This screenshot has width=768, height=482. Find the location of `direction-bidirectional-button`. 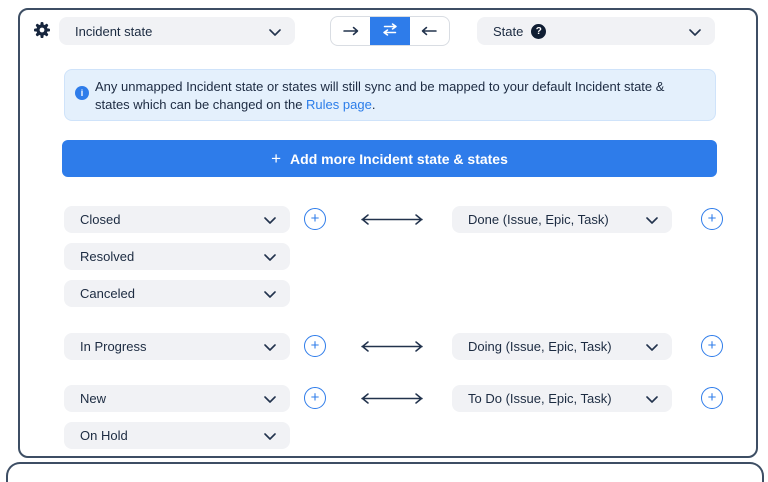

direction-bidirectional-button is located at coordinates (390, 31).